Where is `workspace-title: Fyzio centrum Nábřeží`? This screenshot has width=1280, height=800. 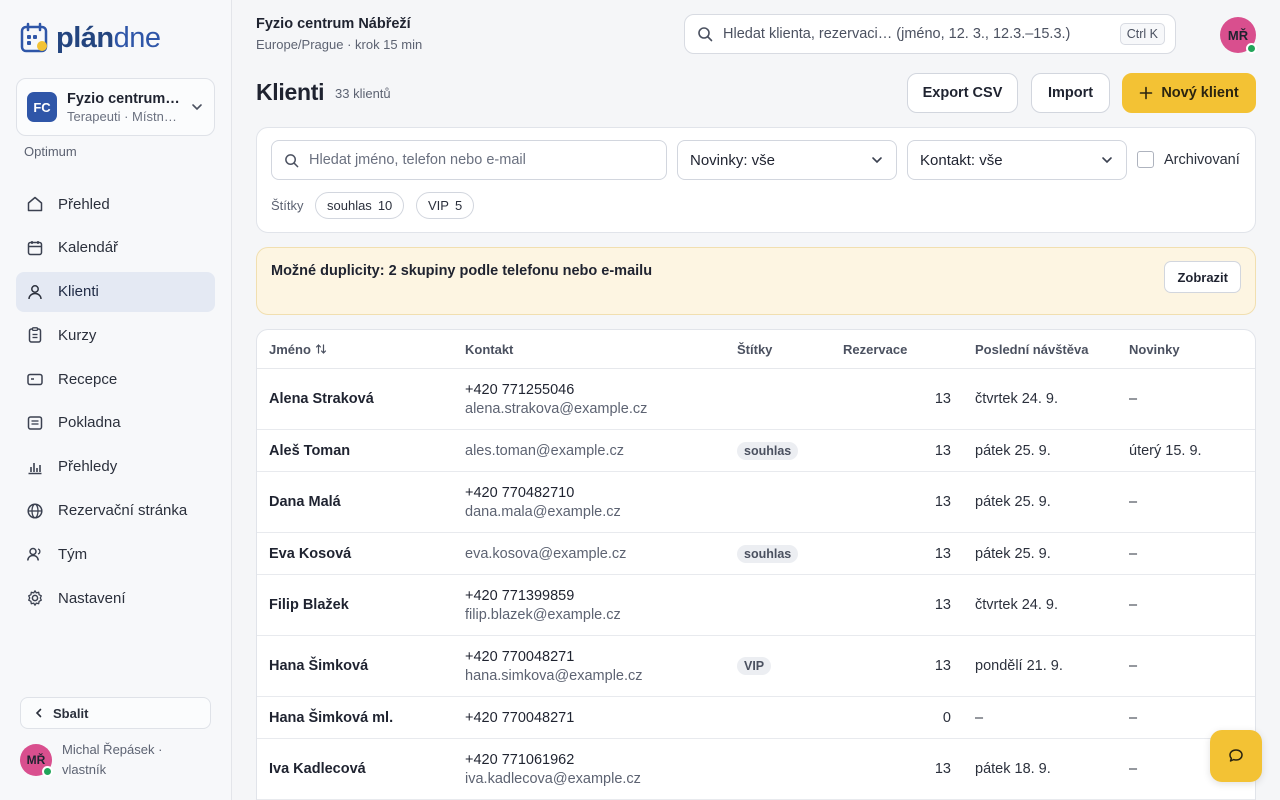
workspace-title: Fyzio centrum Nábřeží is located at coordinates (333, 24).